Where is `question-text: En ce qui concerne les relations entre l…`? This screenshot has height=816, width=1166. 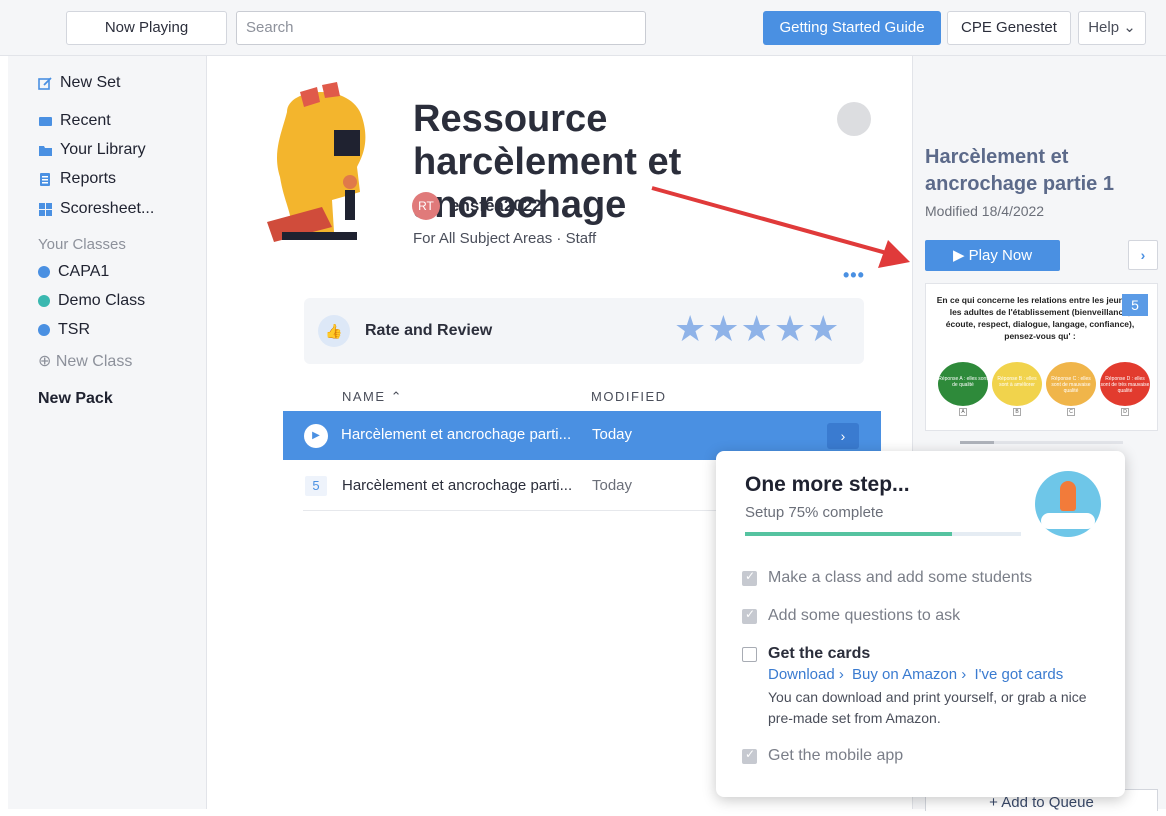
question-text: En ce qui concerne les relations entre l… is located at coordinates (1040, 318).